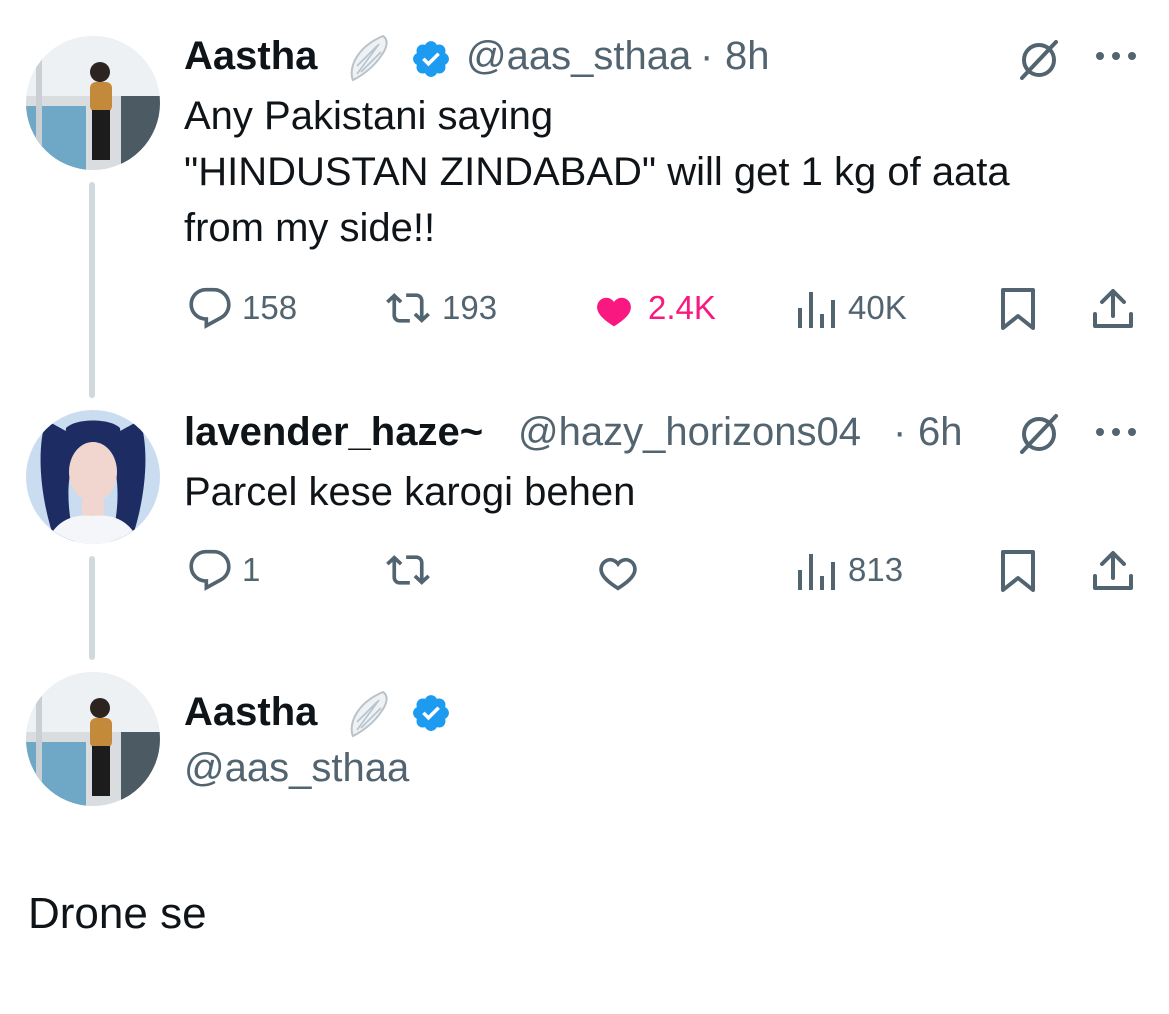 The height and width of the screenshot is (1014, 1169). I want to click on reply-button: 1, so click(224, 570).